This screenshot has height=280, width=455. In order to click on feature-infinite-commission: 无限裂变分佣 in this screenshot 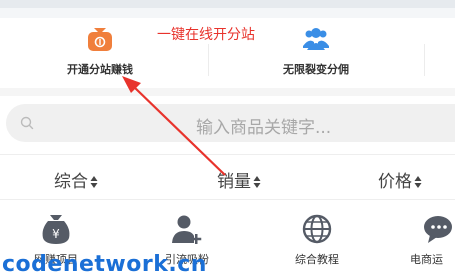, I will do `click(316, 53)`.